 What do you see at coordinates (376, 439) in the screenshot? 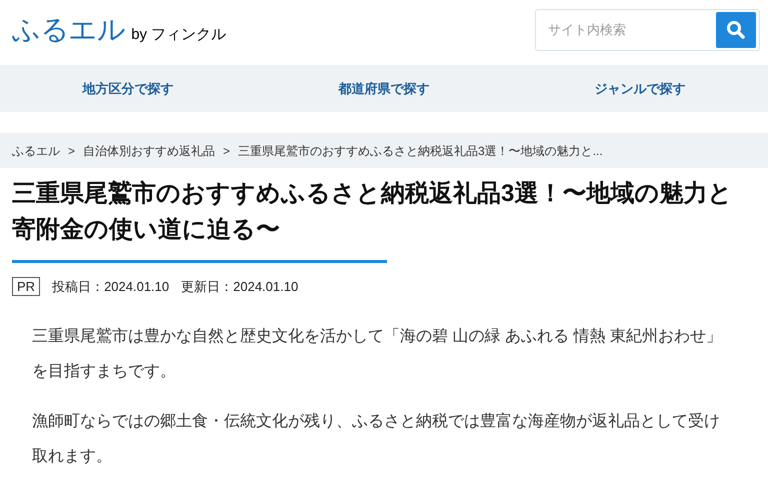
I see `body-paragraph: 漁師町ならではの郷土食・伝統文化が残り、ふるさと納税では豊富な海産物が返礼品として受け取れます。` at bounding box center [376, 439].